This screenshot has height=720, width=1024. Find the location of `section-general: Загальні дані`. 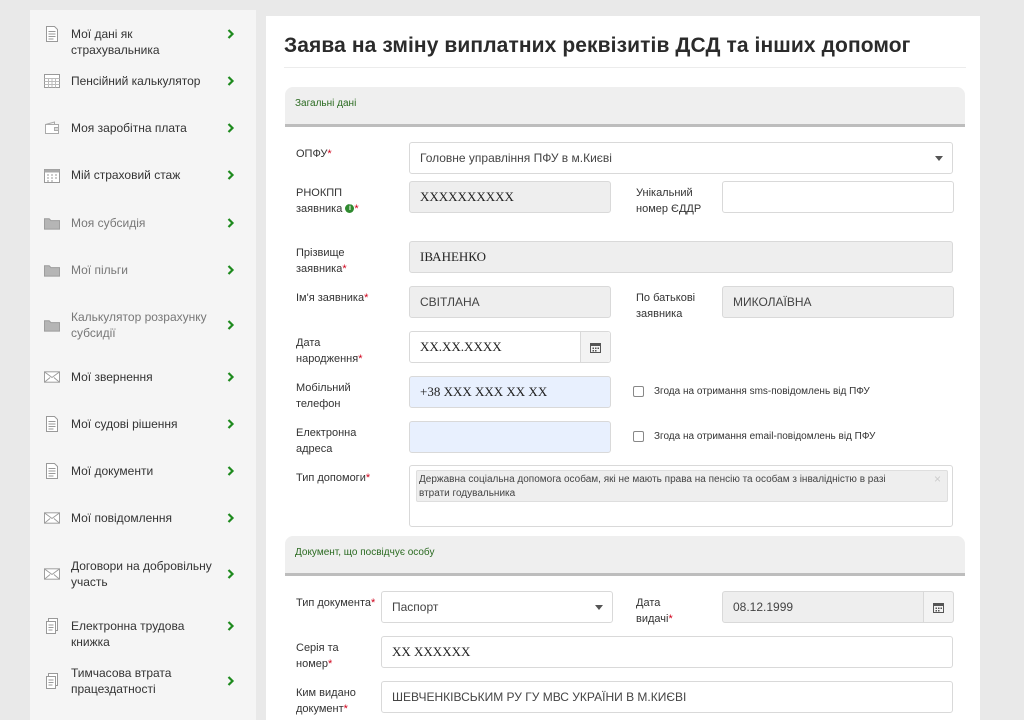

section-general: Загальні дані is located at coordinates (625, 107).